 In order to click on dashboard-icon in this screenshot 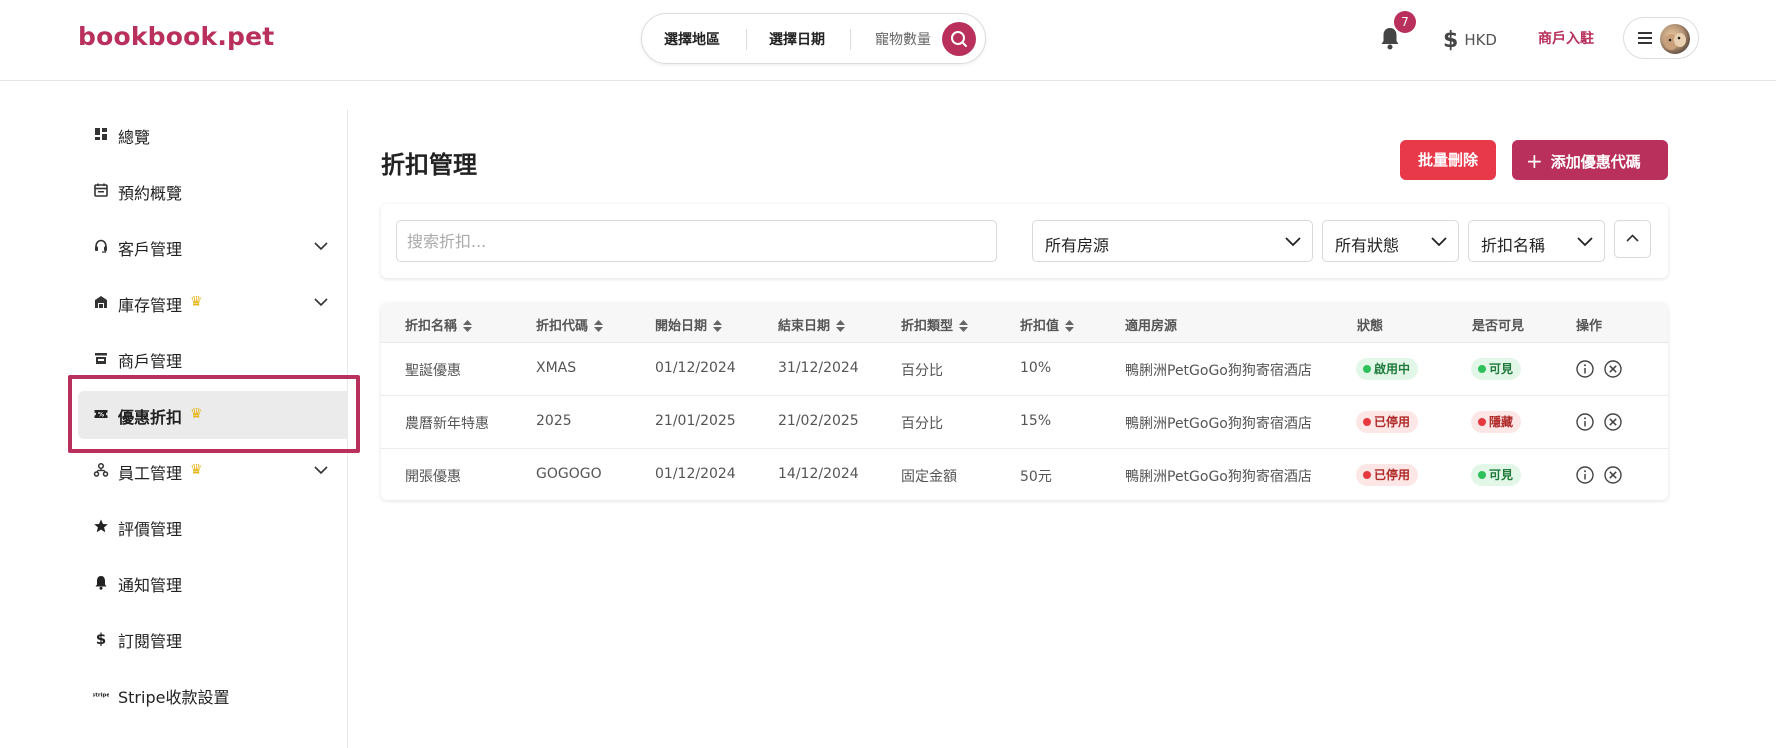, I will do `click(101, 134)`.